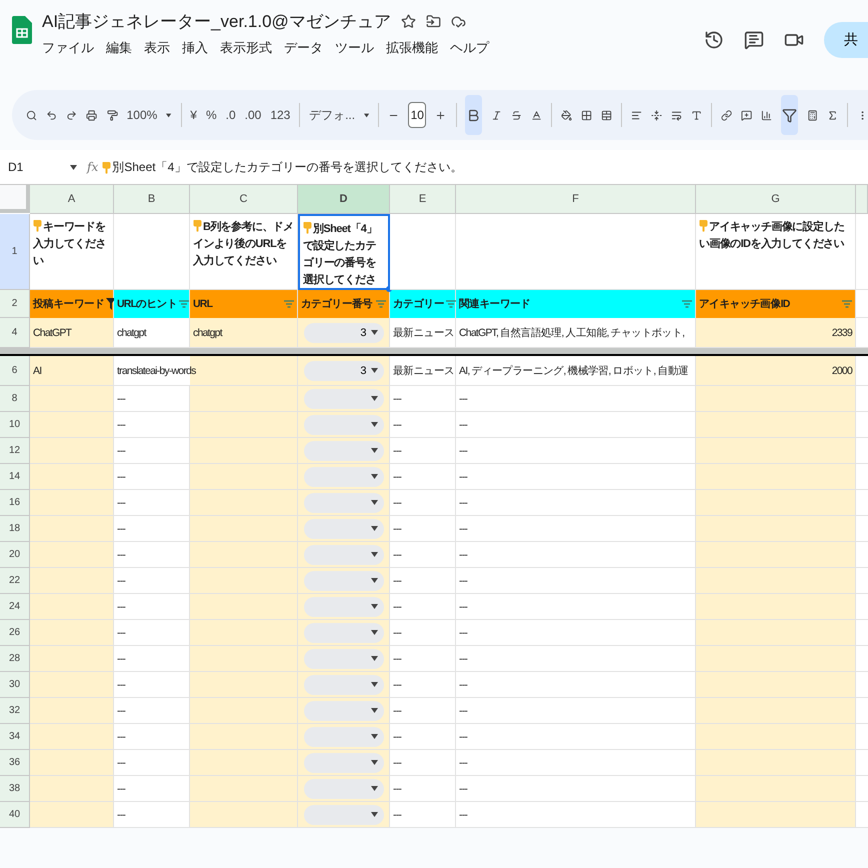 The image size is (868, 868). Describe the element at coordinates (576, 371) in the screenshot. I see `table-cell: AI, ディープラーニング, 機械学習, ロボット, 自動運` at that location.